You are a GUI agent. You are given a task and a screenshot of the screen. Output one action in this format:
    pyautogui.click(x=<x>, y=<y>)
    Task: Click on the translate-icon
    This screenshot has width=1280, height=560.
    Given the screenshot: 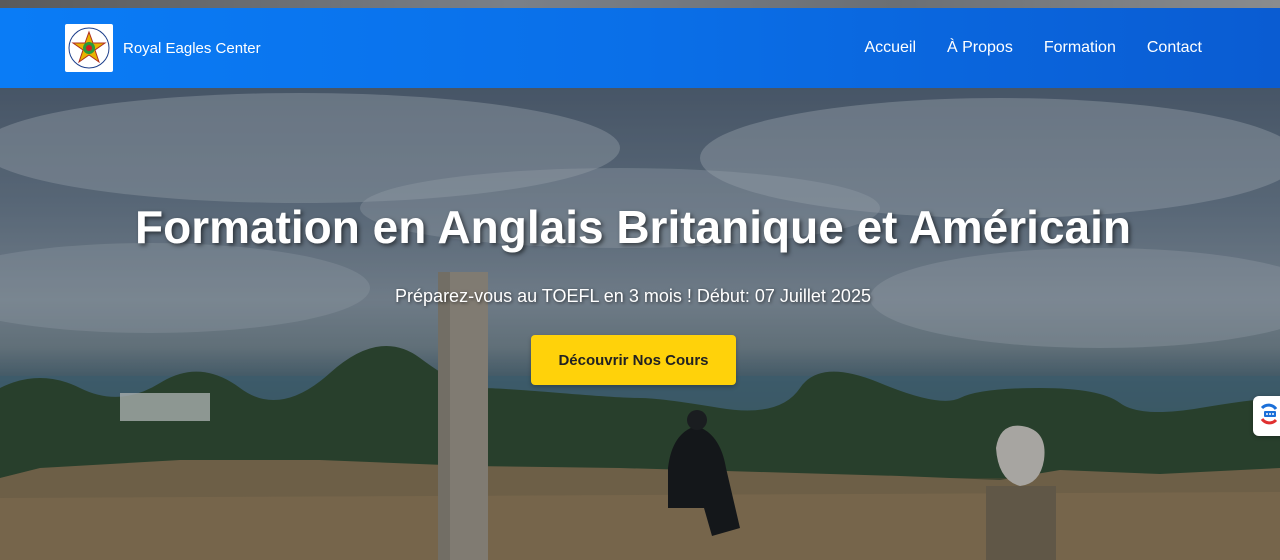 What is the action you would take?
    pyautogui.click(x=1269, y=416)
    